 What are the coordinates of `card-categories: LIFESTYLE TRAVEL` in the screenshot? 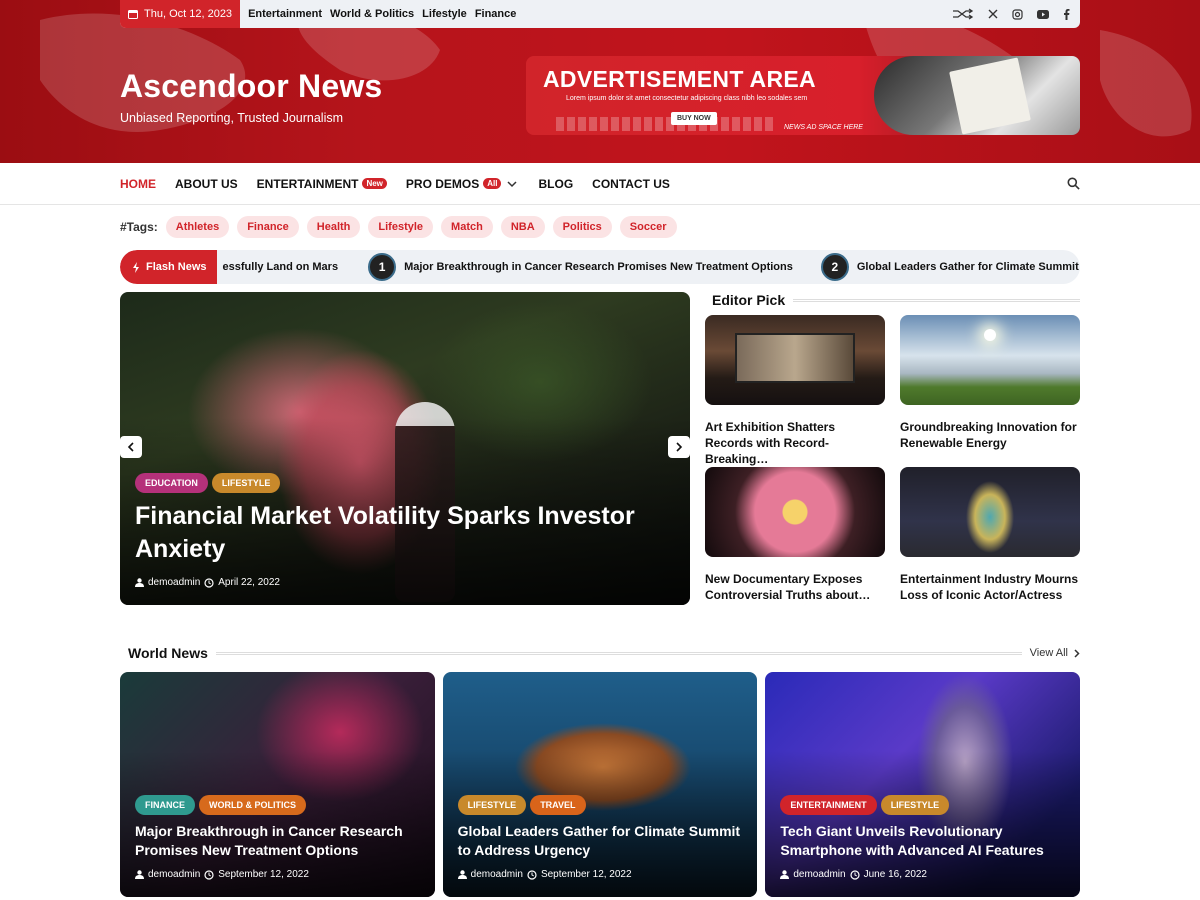 It's located at (521, 805).